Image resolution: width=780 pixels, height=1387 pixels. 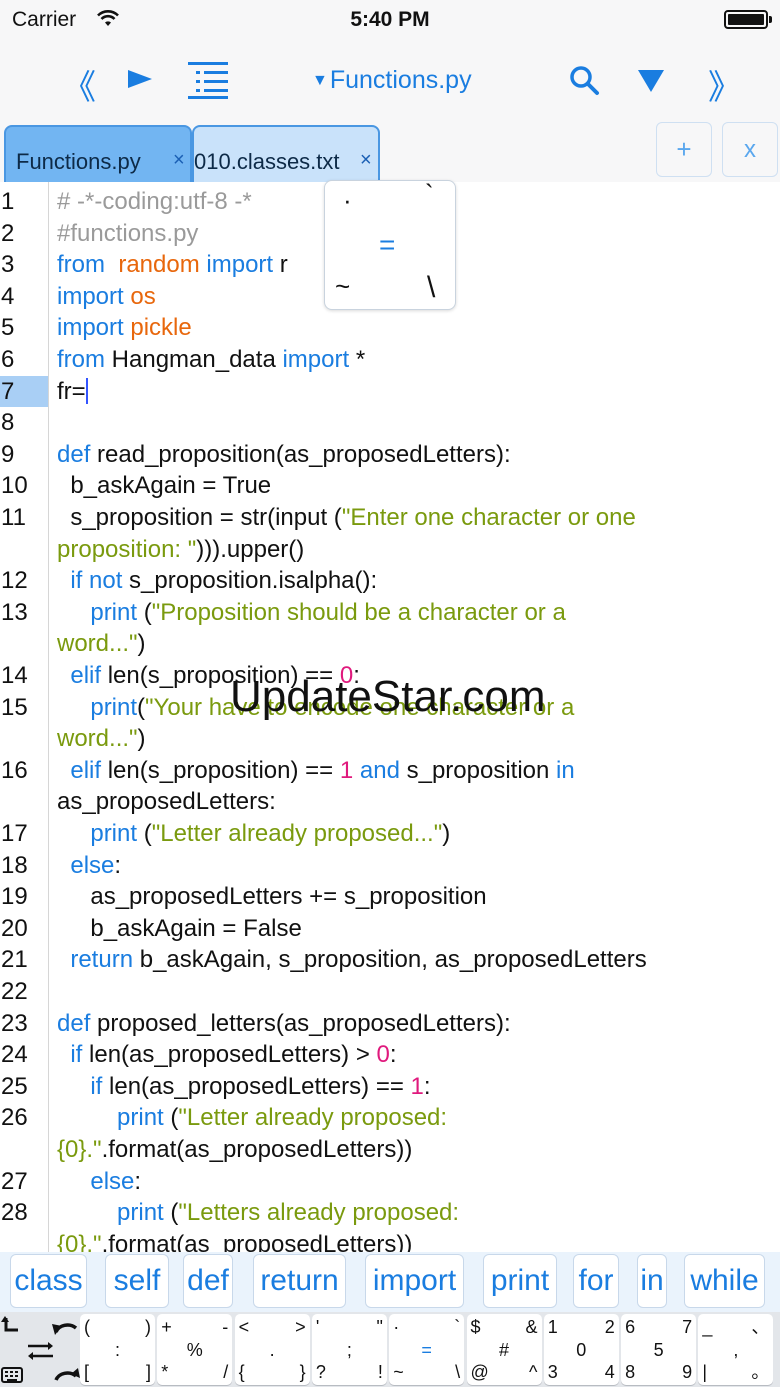 What do you see at coordinates (504, 1349) in the screenshot?
I see `symbol-key: $ & # @ ^` at bounding box center [504, 1349].